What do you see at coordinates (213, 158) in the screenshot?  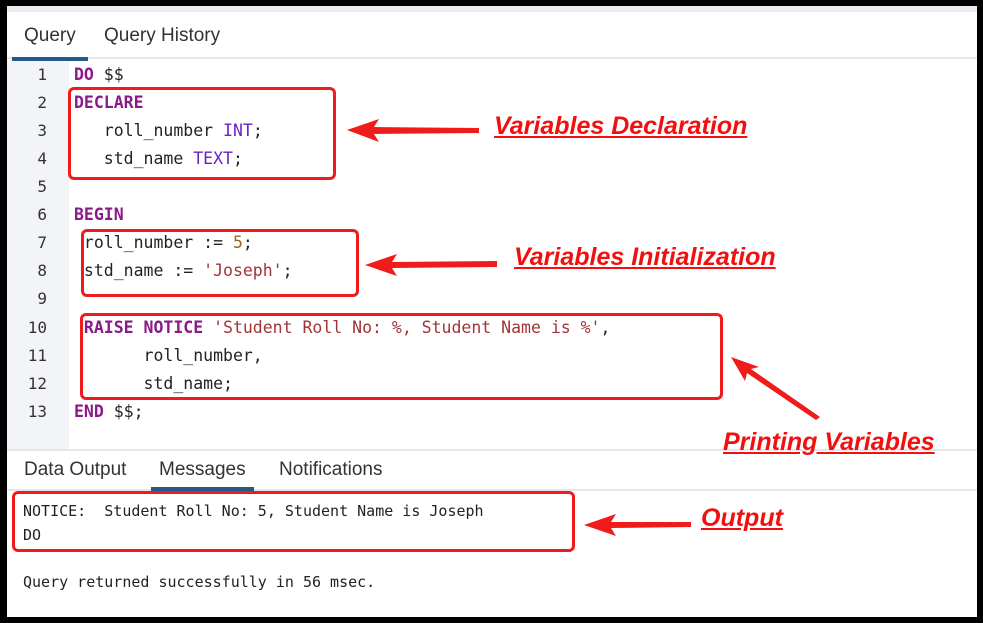 I see `type: TEXT` at bounding box center [213, 158].